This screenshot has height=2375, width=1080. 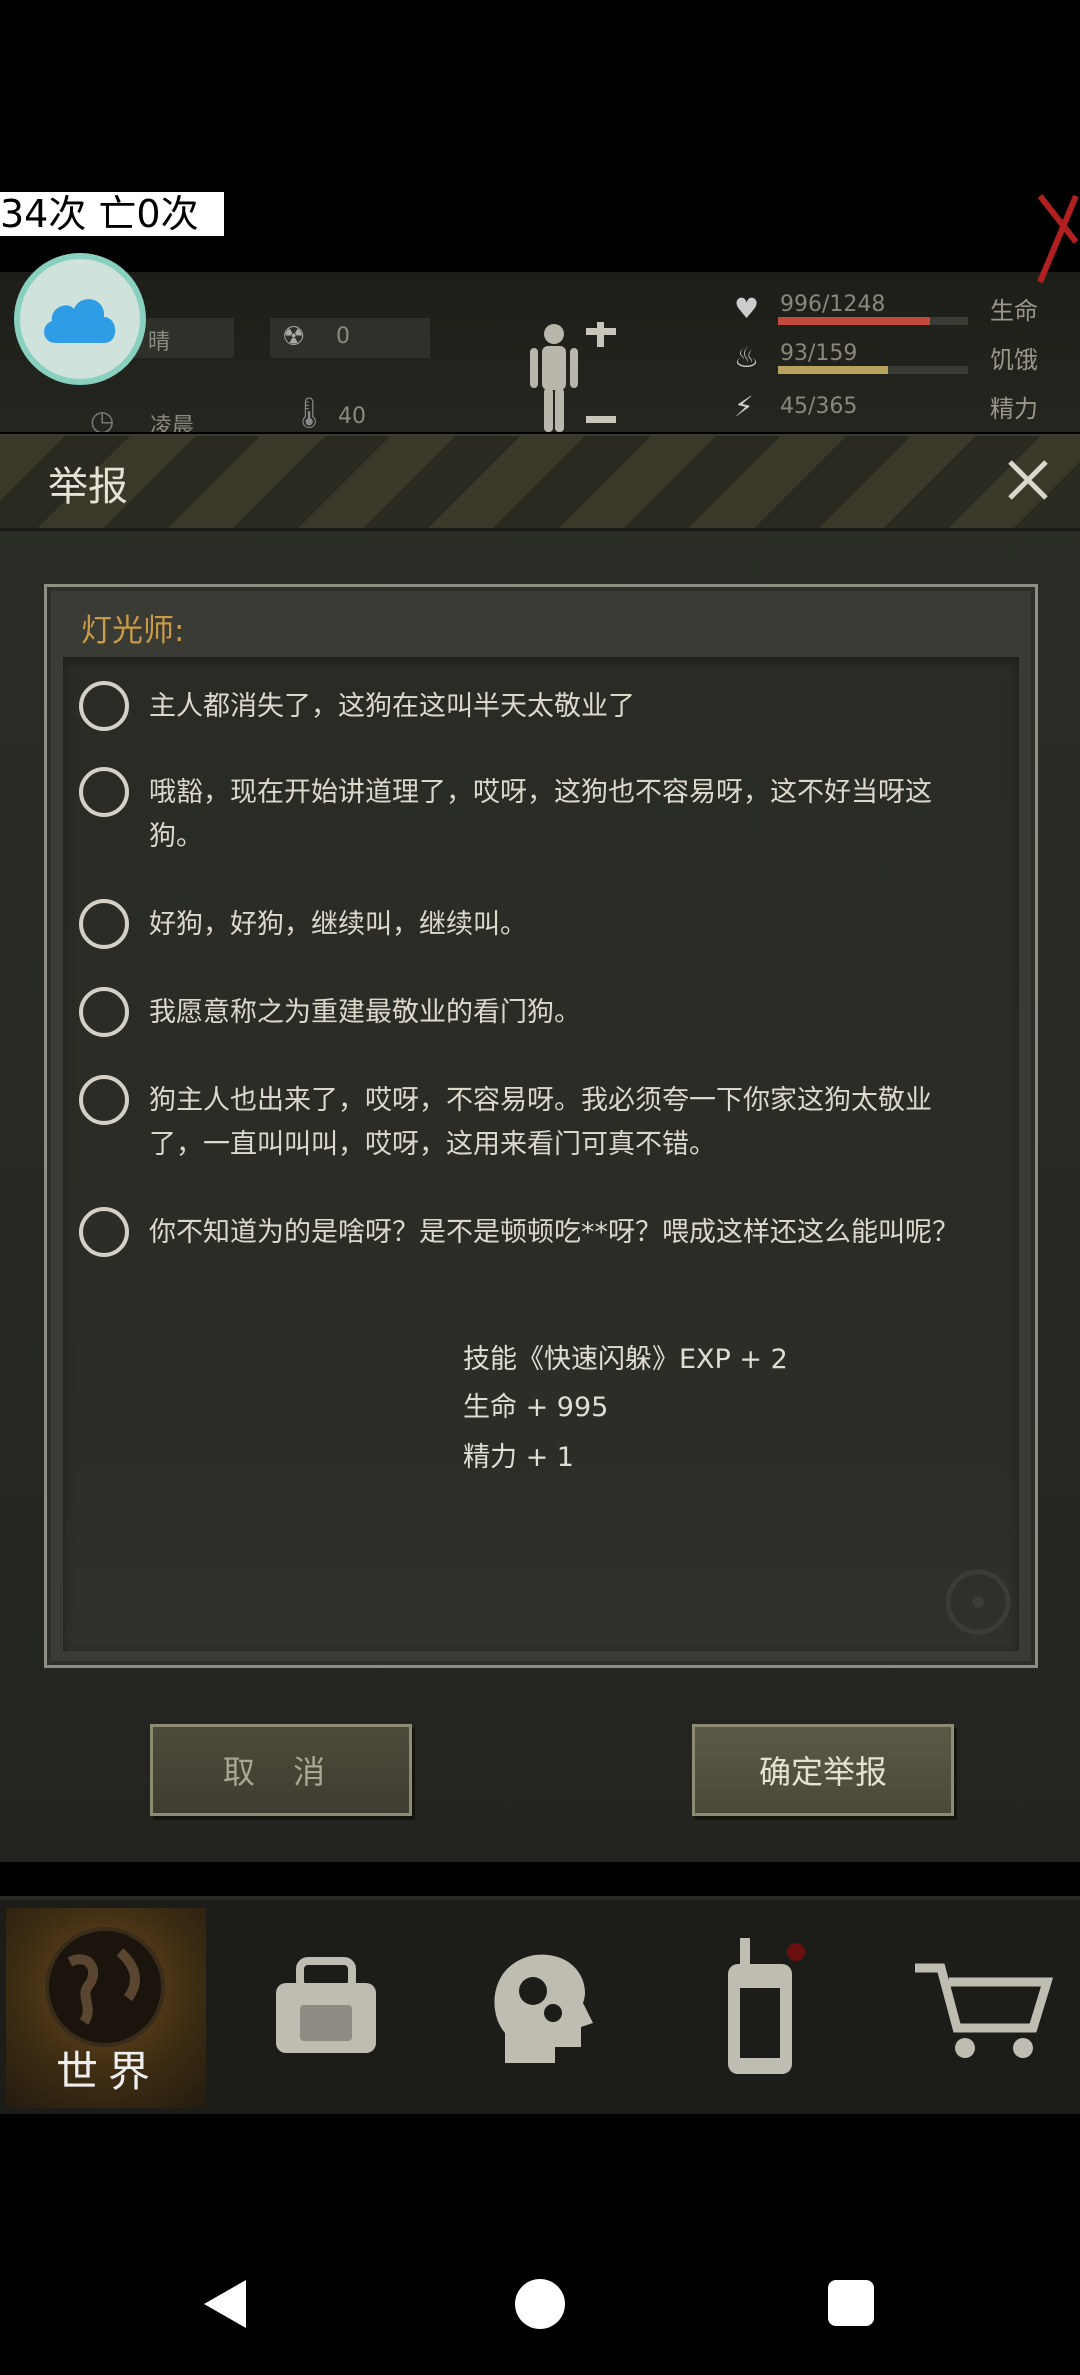 I want to click on stat-health-value: 996/1248, so click(x=833, y=304).